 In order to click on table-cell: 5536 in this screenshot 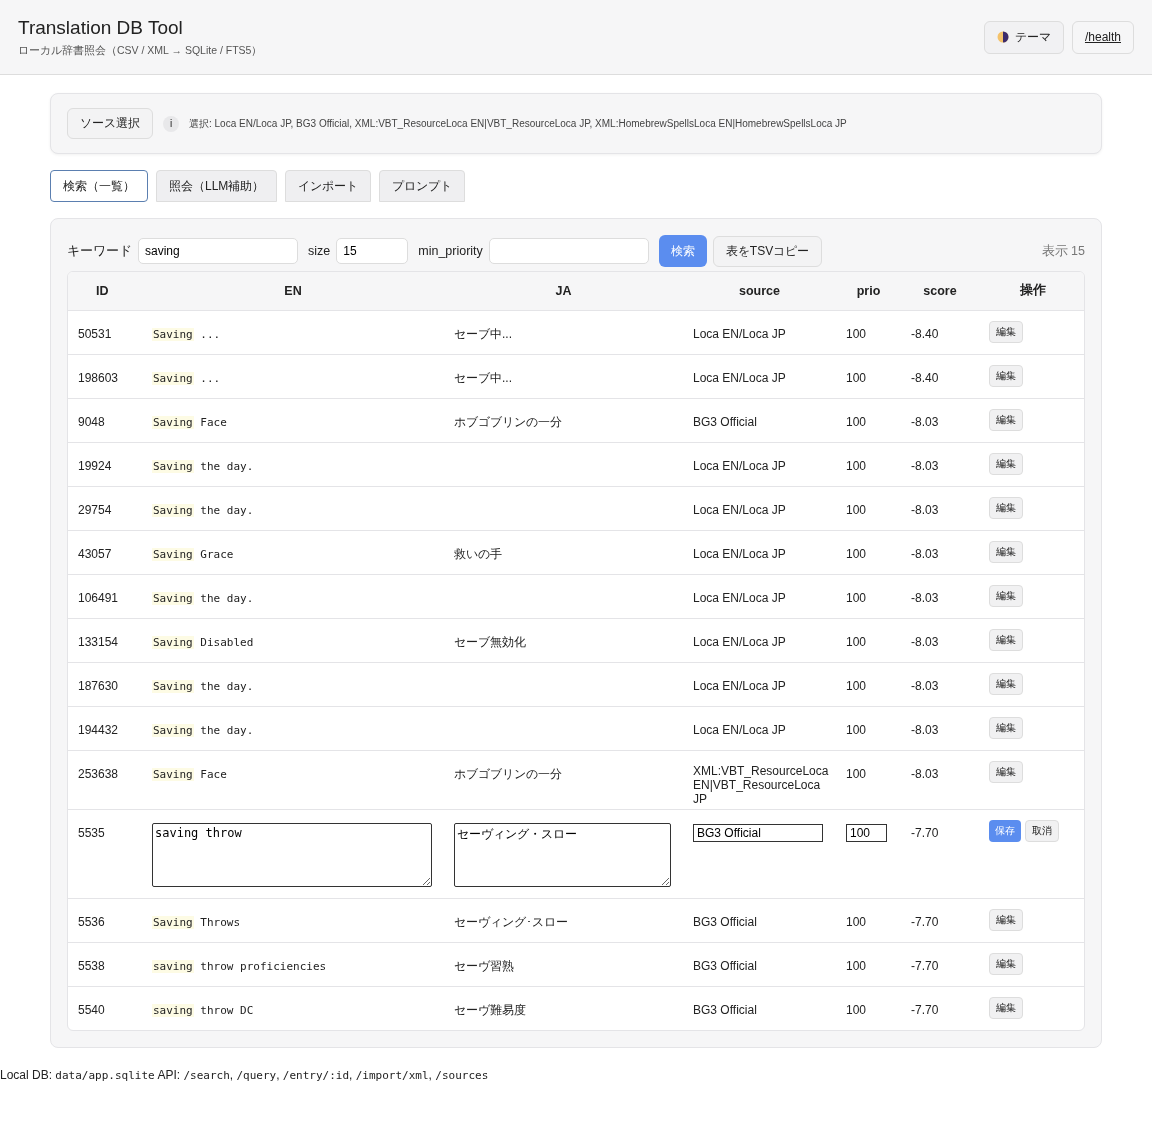, I will do `click(91, 921)`.